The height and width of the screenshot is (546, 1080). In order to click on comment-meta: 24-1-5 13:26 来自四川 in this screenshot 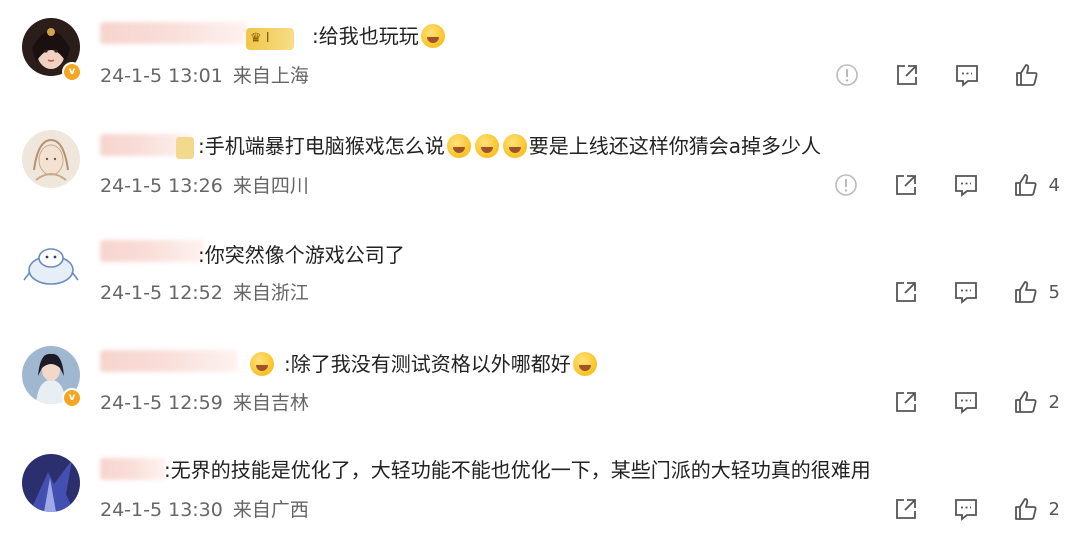, I will do `click(204, 186)`.